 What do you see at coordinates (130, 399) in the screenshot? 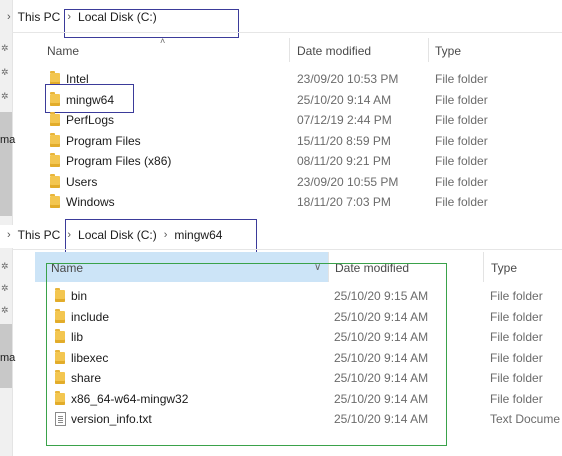
I see `file-name: x86_64-w64-mingw32` at bounding box center [130, 399].